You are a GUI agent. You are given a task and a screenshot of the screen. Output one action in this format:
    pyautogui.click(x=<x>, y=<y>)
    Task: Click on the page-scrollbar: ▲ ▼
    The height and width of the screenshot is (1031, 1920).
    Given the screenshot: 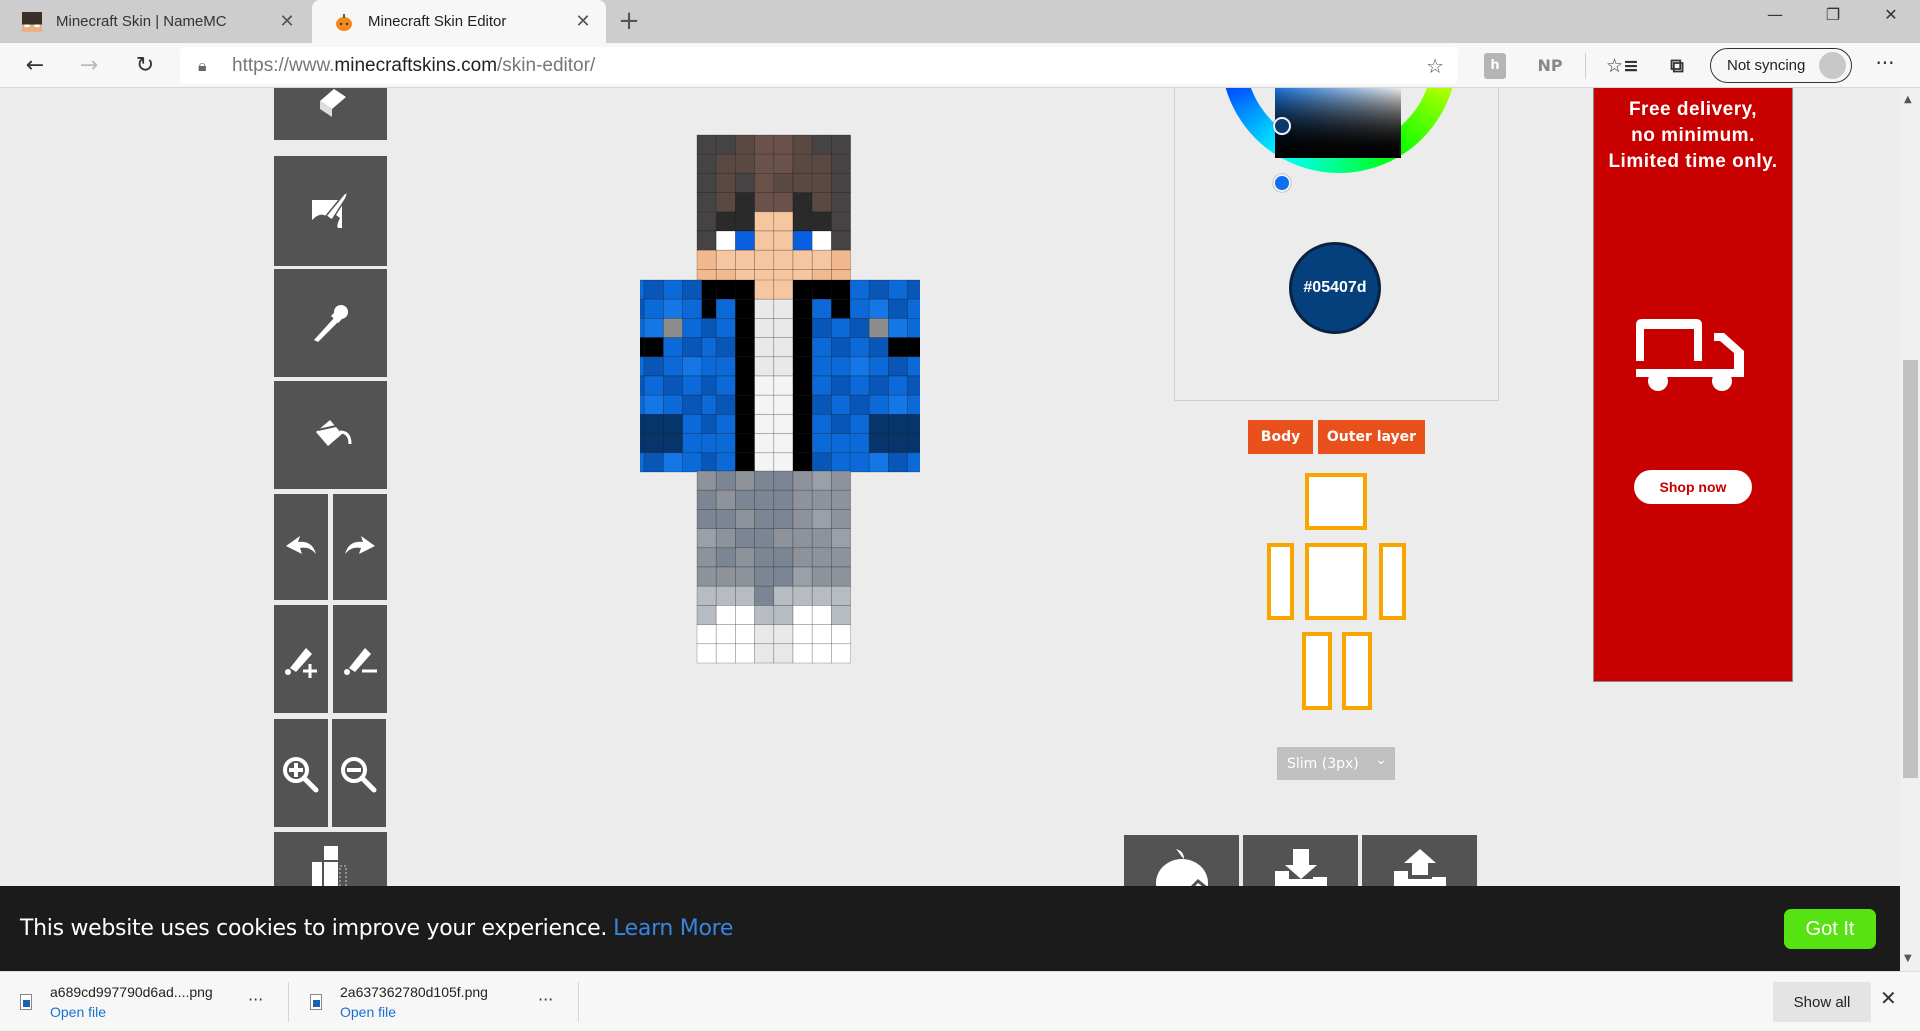 What is the action you would take?
    pyautogui.click(x=1910, y=529)
    